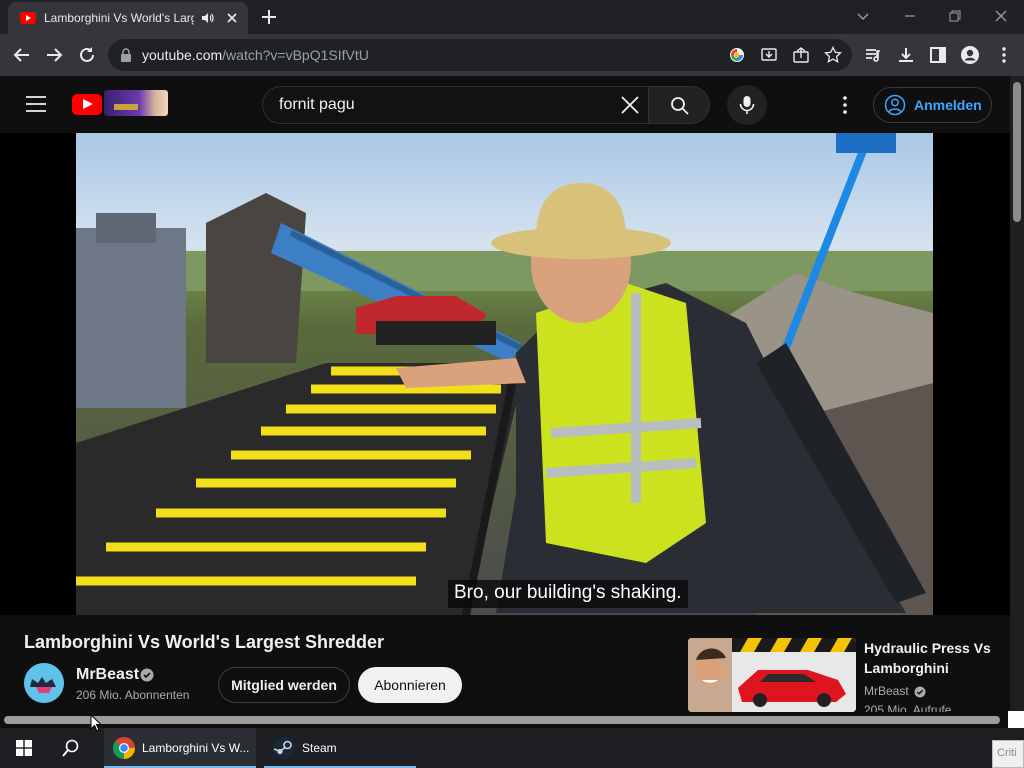  I want to click on channel-avatar, so click(44, 683).